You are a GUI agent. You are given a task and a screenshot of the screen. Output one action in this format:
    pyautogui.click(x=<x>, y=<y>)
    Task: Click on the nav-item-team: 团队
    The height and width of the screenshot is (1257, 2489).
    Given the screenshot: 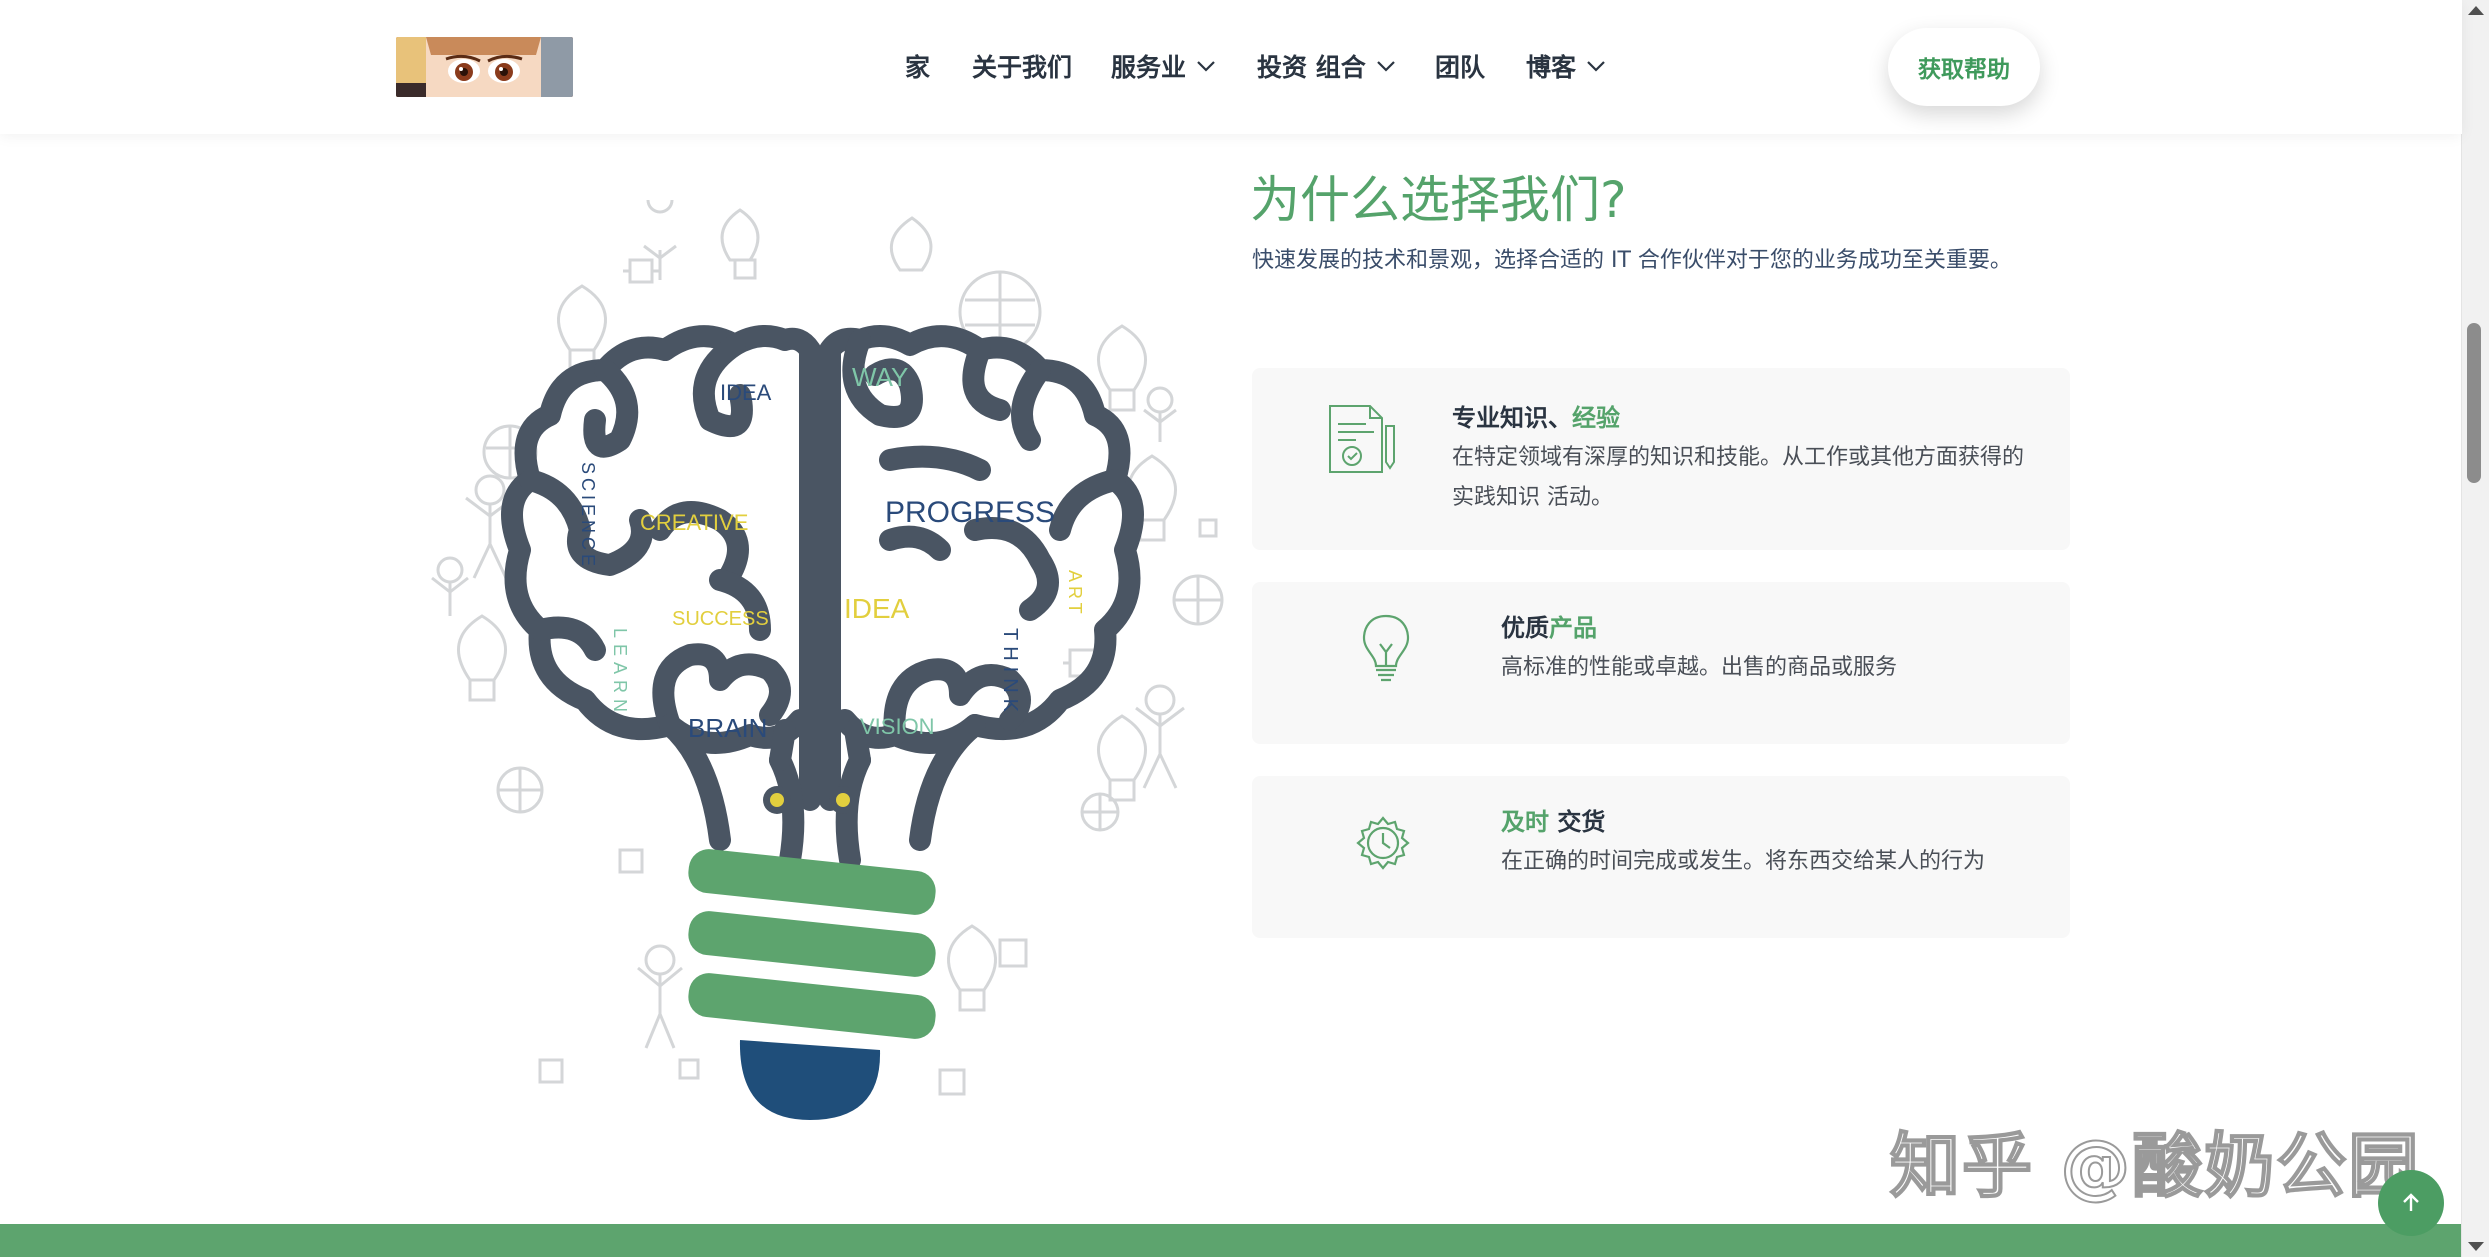 What is the action you would take?
    pyautogui.click(x=1460, y=66)
    